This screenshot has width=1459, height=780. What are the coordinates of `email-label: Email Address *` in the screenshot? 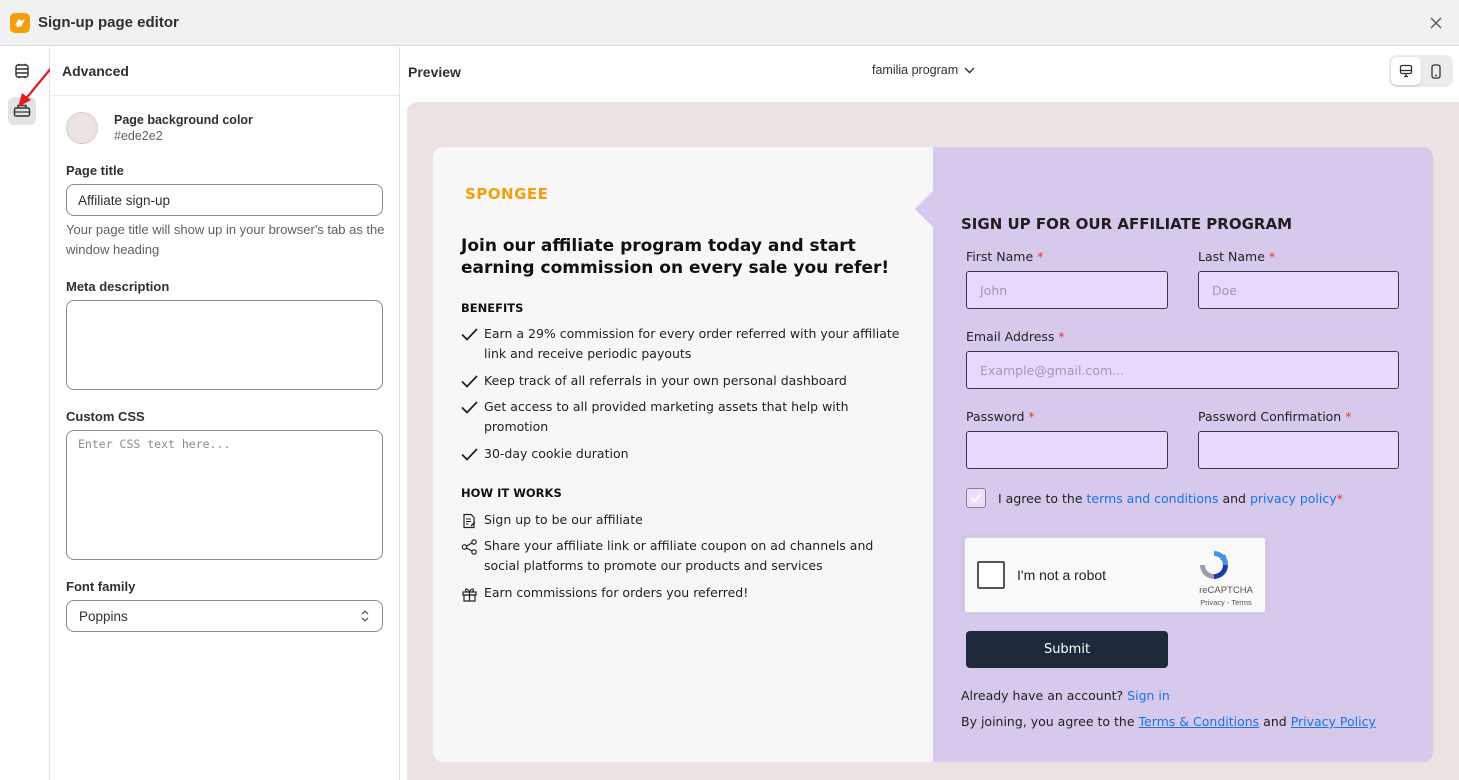 It's located at (1015, 336).